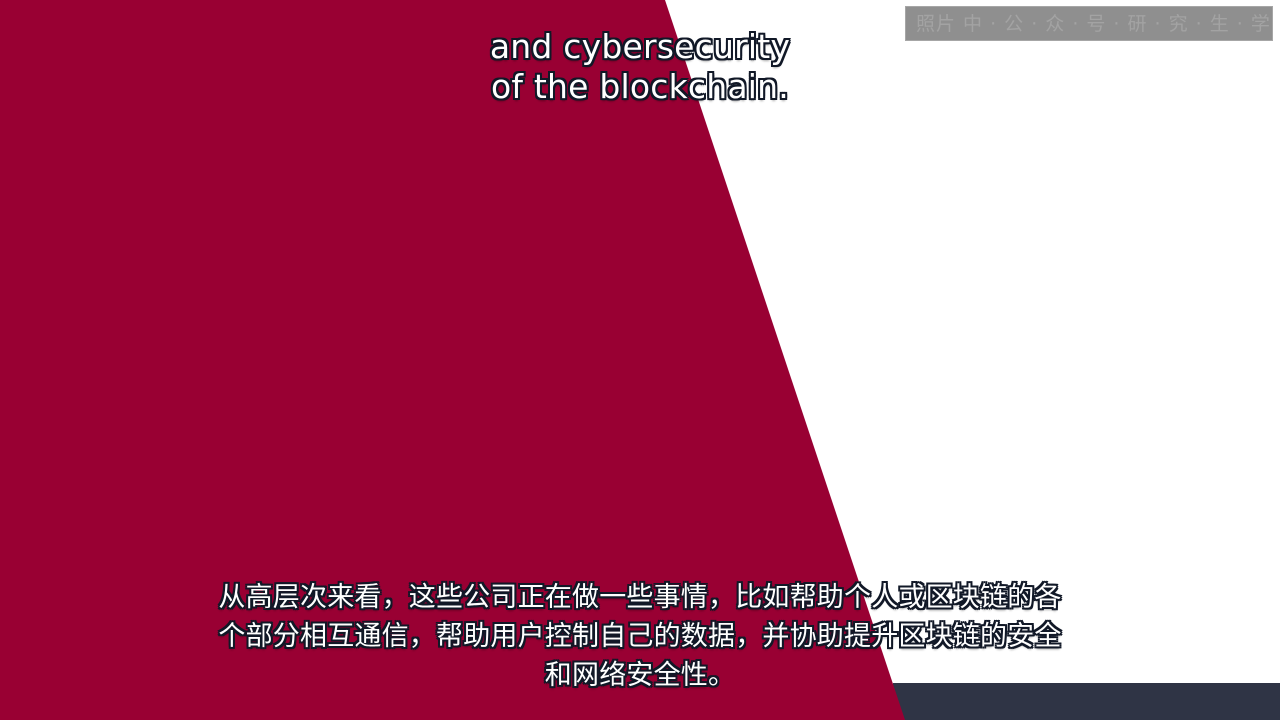 Image resolution: width=1280 pixels, height=720 pixels. Describe the element at coordinates (640, 675) in the screenshot. I see `chinese-subtitle-line-3: 和网络安全性。` at that location.